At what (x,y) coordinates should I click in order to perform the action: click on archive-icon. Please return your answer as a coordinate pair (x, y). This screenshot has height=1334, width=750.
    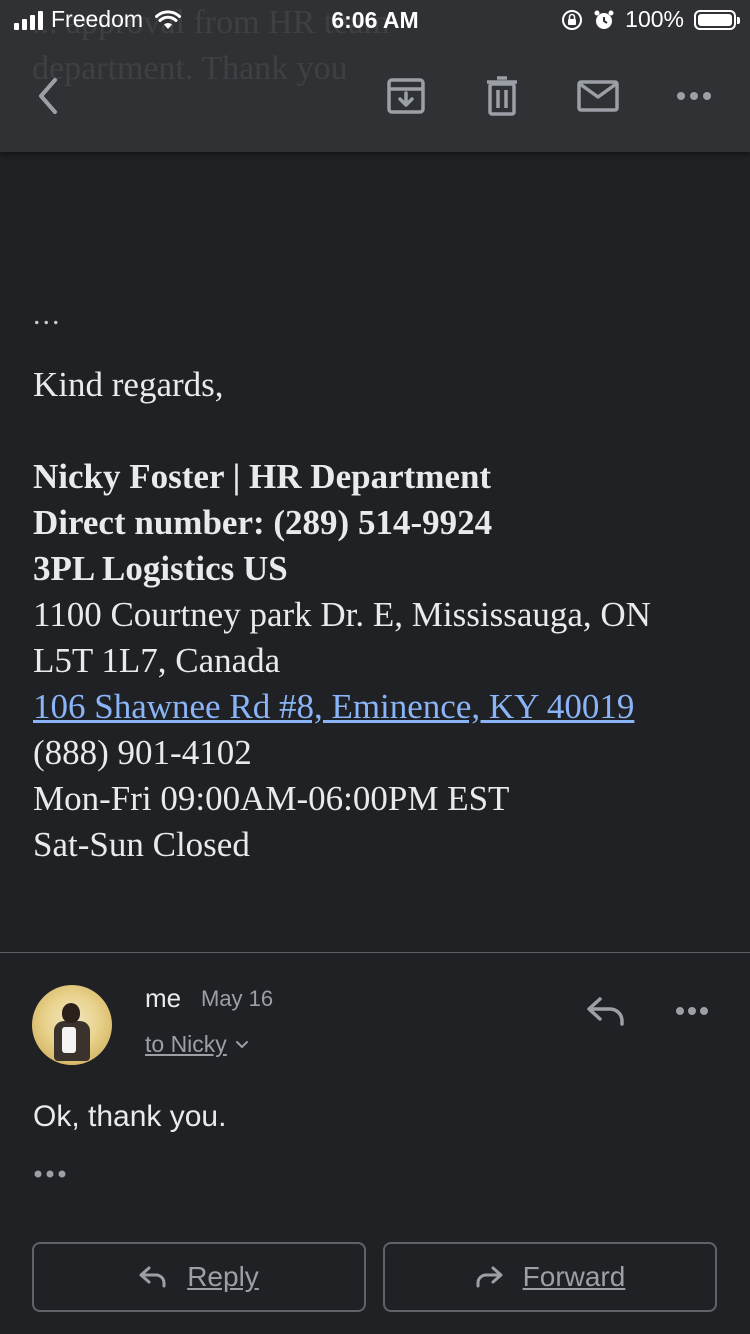
    Looking at the image, I should click on (406, 96).